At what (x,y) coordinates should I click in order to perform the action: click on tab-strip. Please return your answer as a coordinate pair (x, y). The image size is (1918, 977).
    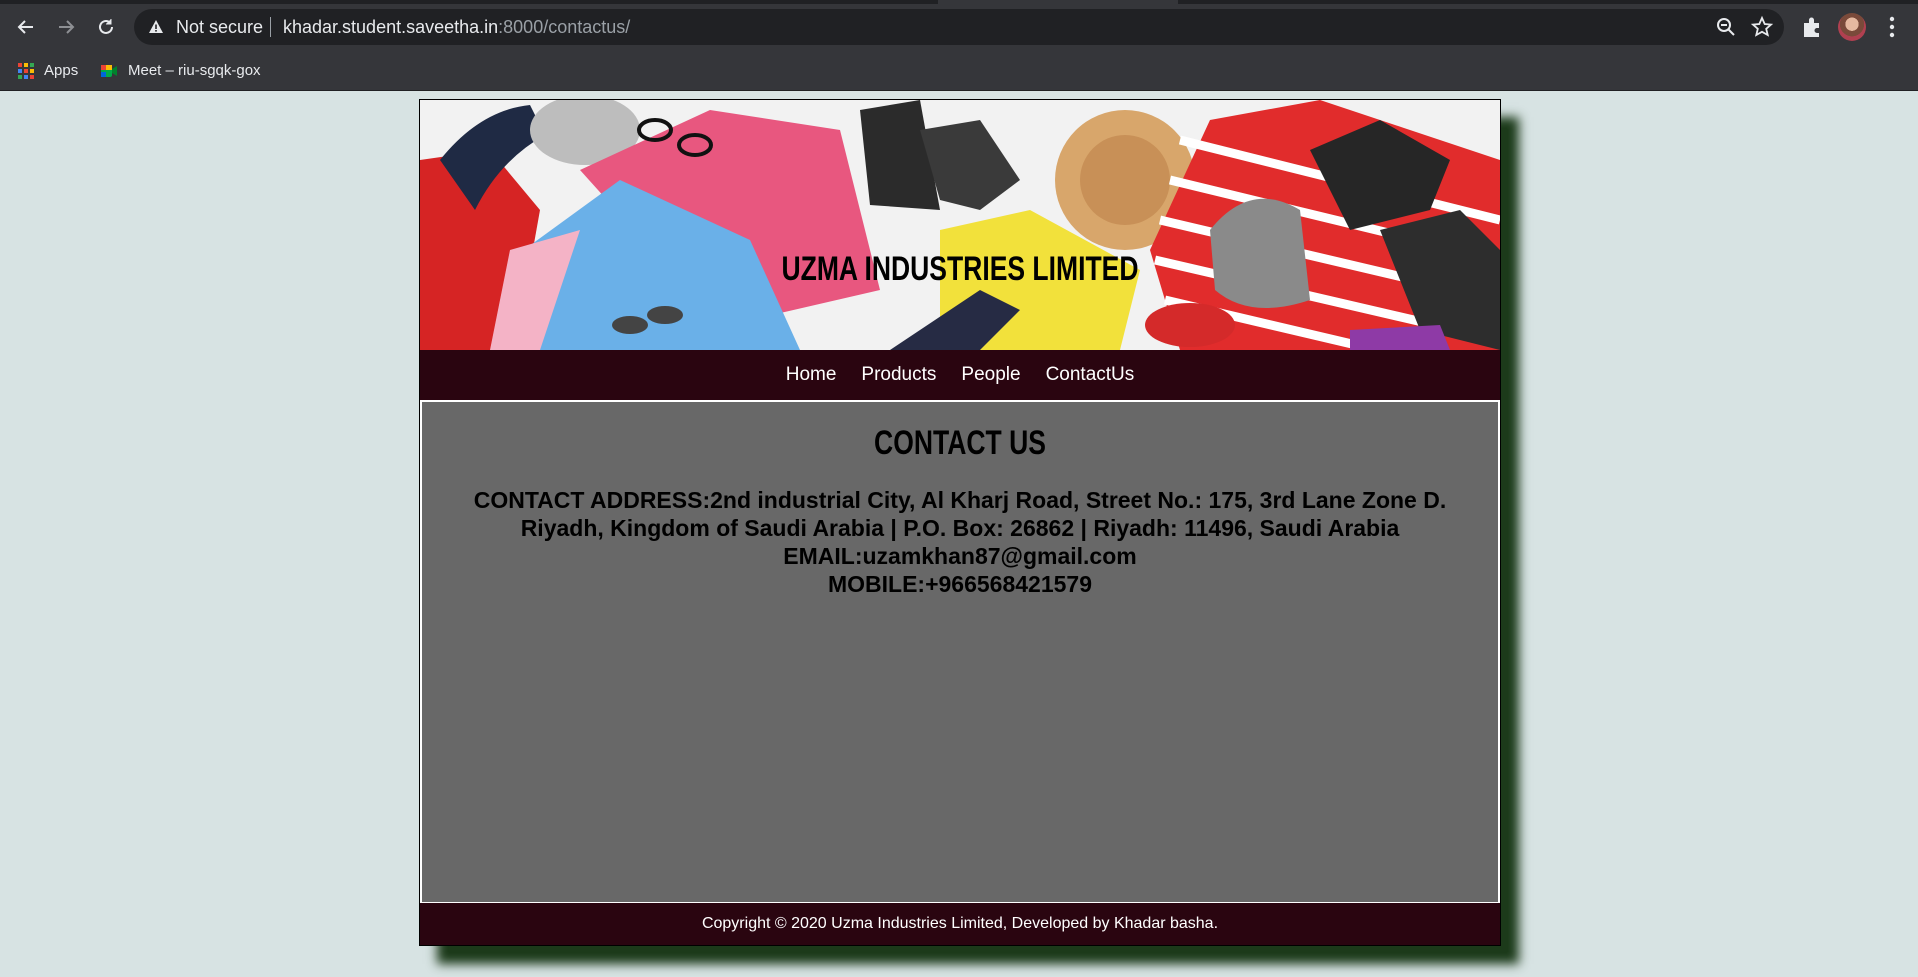
    Looking at the image, I should click on (959, 2).